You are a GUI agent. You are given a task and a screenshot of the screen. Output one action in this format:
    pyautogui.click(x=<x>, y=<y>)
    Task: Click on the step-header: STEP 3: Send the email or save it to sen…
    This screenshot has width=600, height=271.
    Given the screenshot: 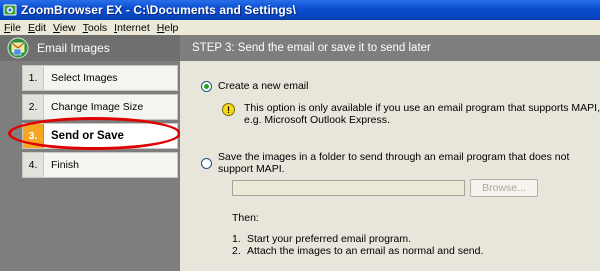 What is the action you would take?
    pyautogui.click(x=390, y=48)
    